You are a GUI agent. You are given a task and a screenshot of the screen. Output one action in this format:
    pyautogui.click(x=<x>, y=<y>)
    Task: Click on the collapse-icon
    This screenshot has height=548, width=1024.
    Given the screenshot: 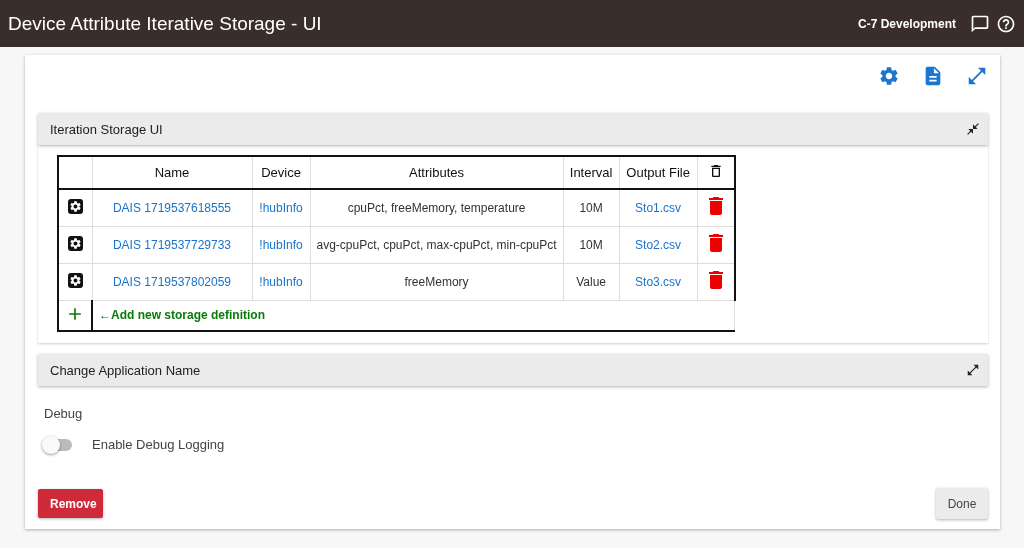 What is the action you would take?
    pyautogui.click(x=973, y=129)
    